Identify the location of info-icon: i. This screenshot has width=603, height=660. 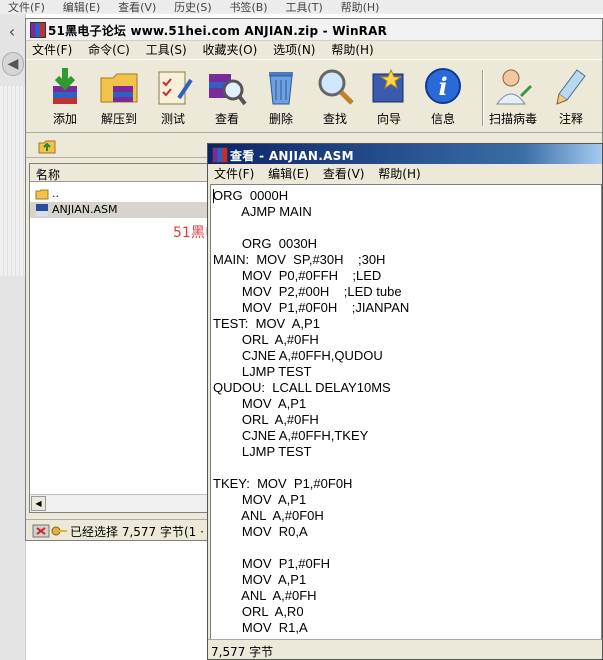
(443, 86).